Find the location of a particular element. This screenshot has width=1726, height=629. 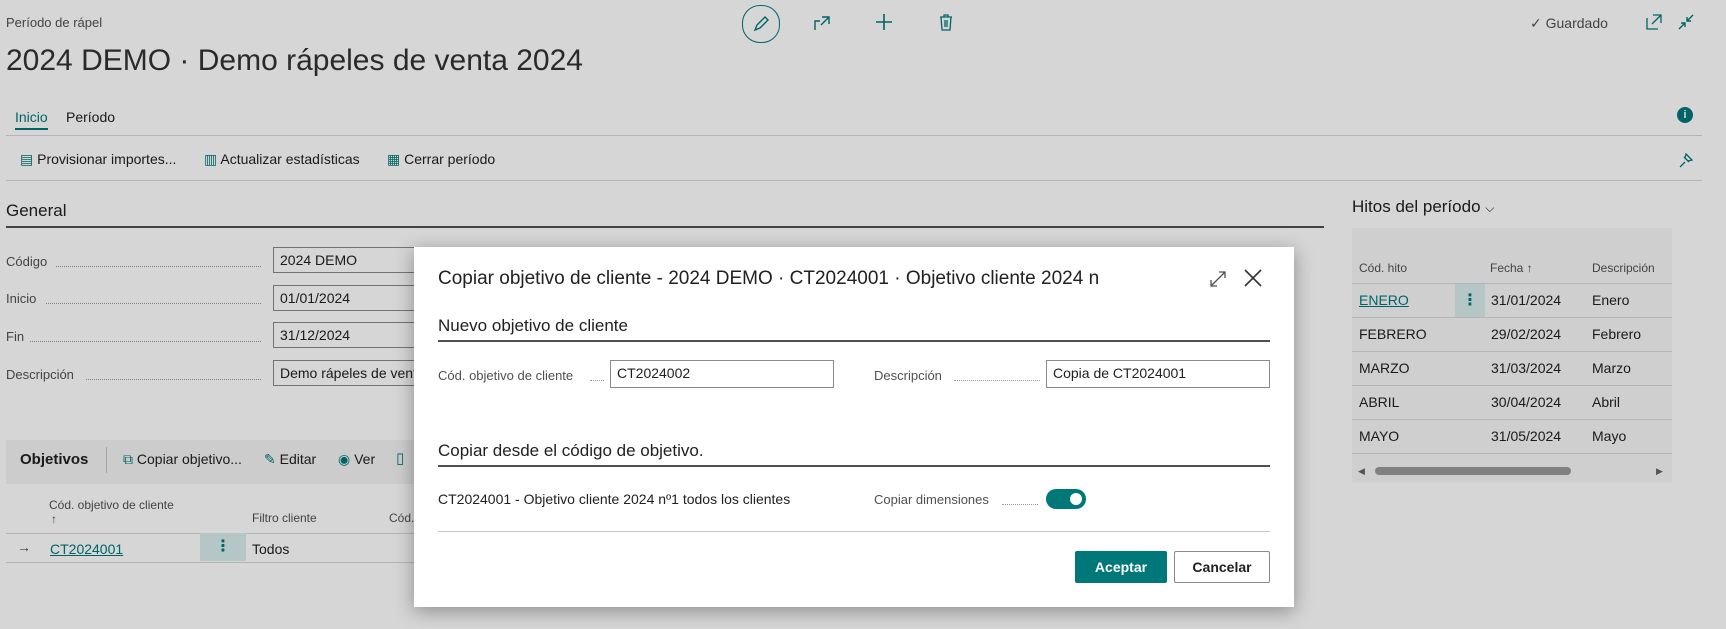

expand-button is located at coordinates (1218, 279).